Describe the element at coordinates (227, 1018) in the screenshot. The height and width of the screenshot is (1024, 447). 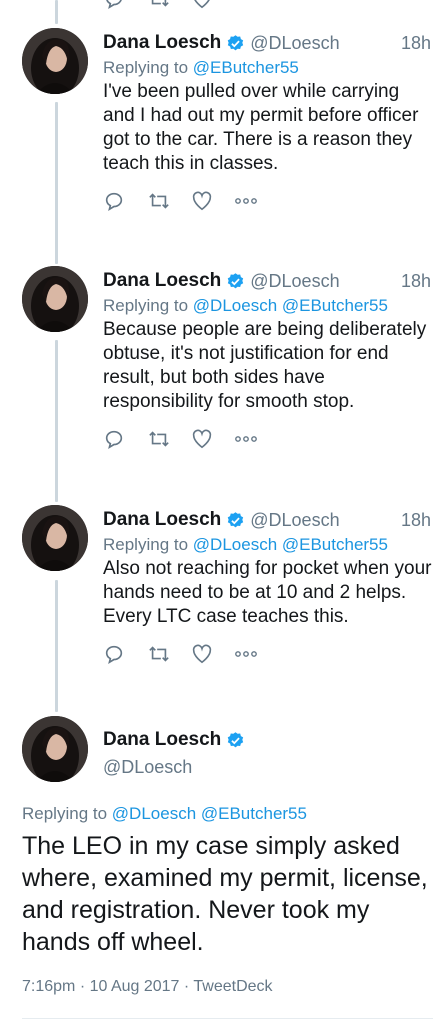
I see `divider` at that location.